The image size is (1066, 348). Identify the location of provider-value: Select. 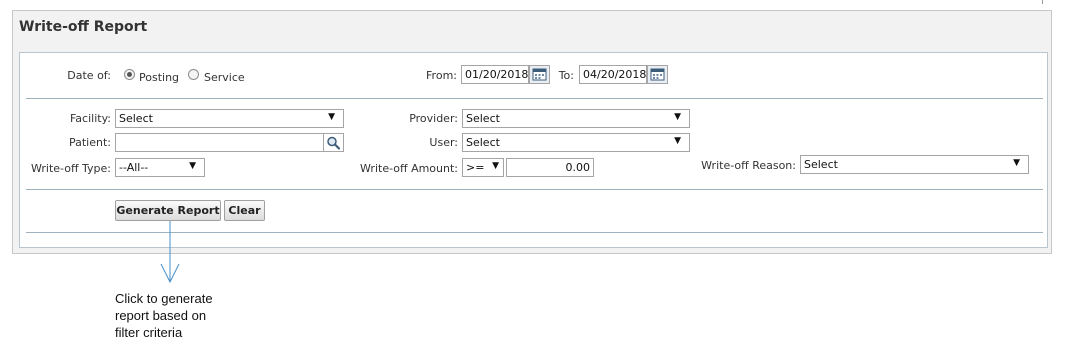
(483, 118).